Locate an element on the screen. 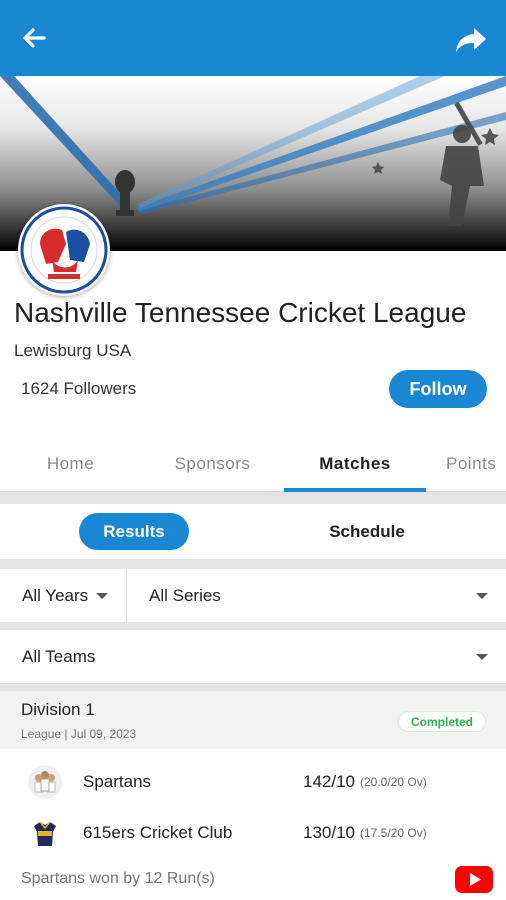  tab-label: Home is located at coordinates (70, 463).